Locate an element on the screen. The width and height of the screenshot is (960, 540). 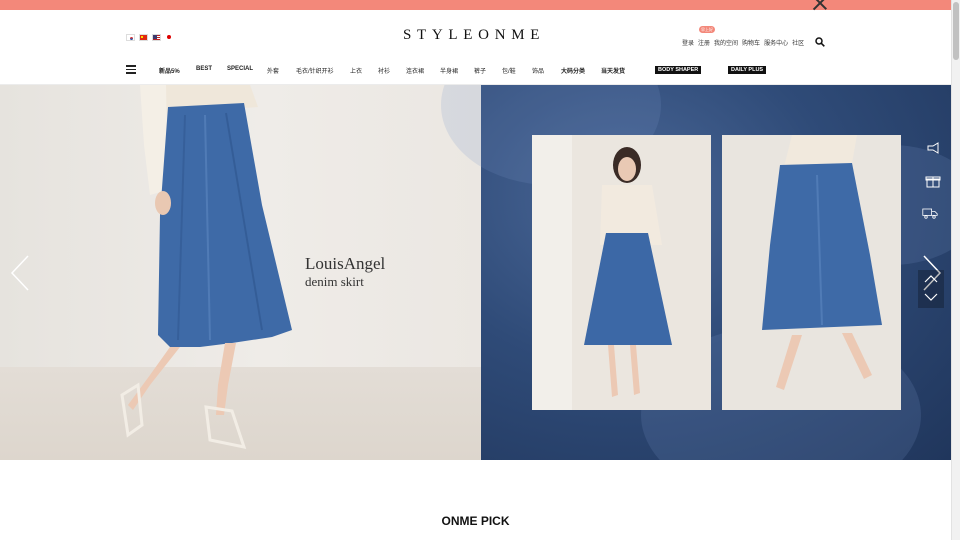
utility-links: 登录 注册 我的空间 购物车 服务中心 社区 is located at coordinates (743, 42).